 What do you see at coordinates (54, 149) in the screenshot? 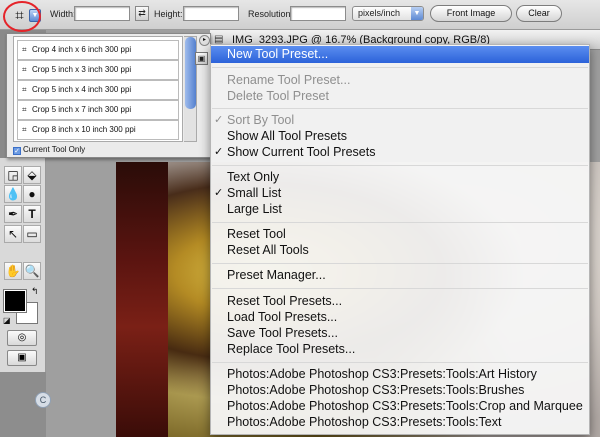
I see `current-tool-only-label: Current Tool Only` at bounding box center [54, 149].